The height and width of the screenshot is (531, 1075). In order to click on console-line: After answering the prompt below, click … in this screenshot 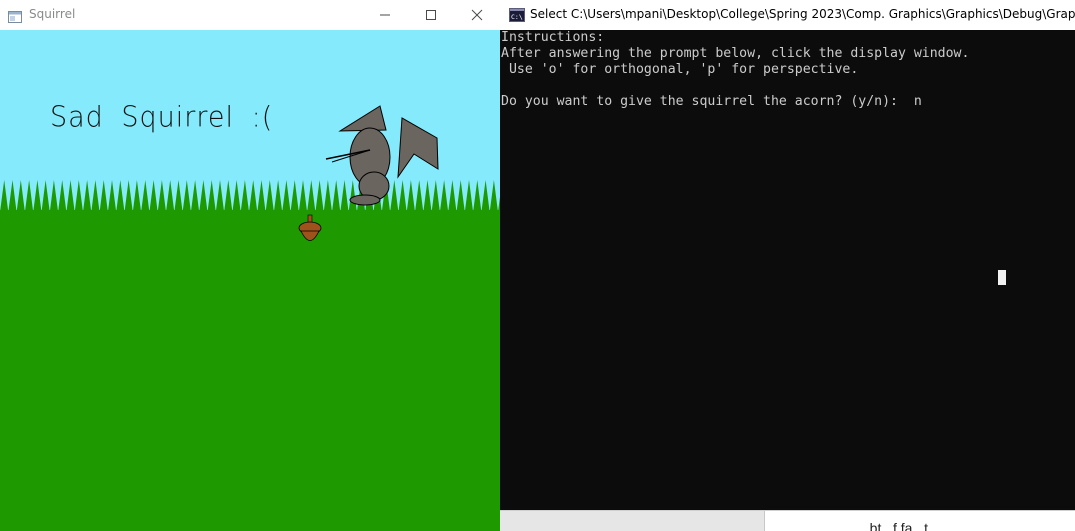, I will do `click(735, 53)`.